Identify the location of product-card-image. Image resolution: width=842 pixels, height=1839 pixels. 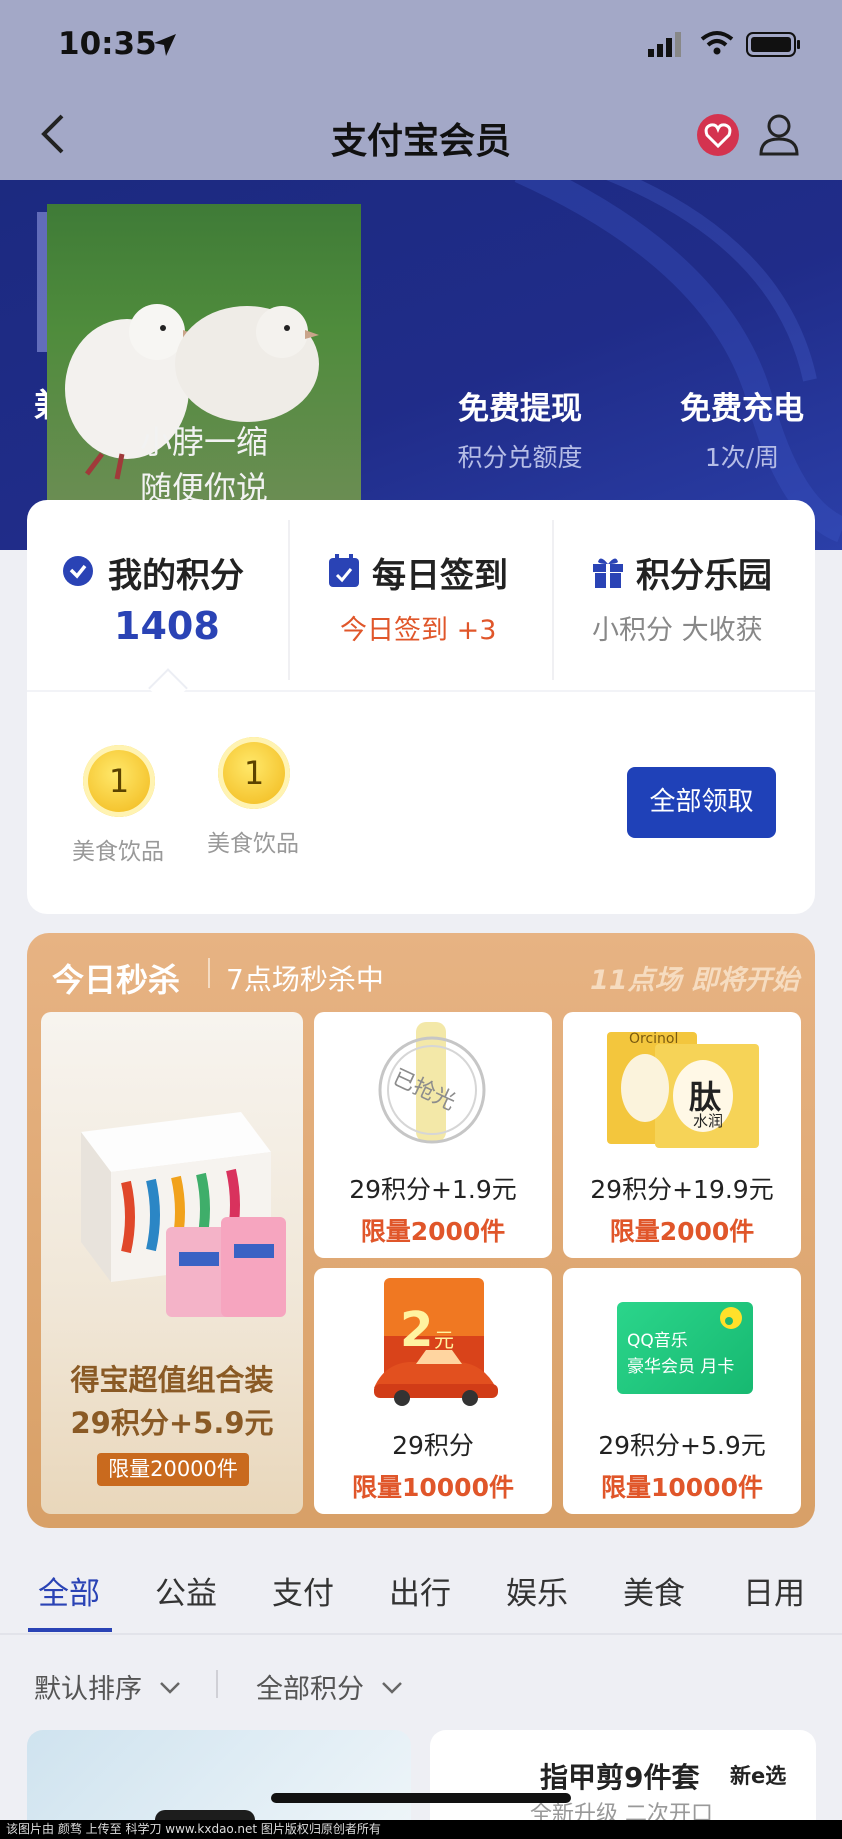
(219, 1780).